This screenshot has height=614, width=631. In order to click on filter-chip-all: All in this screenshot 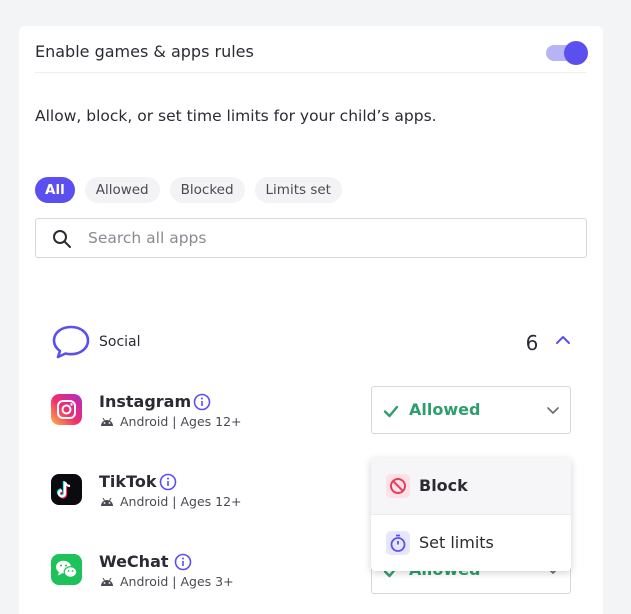, I will do `click(55, 190)`.